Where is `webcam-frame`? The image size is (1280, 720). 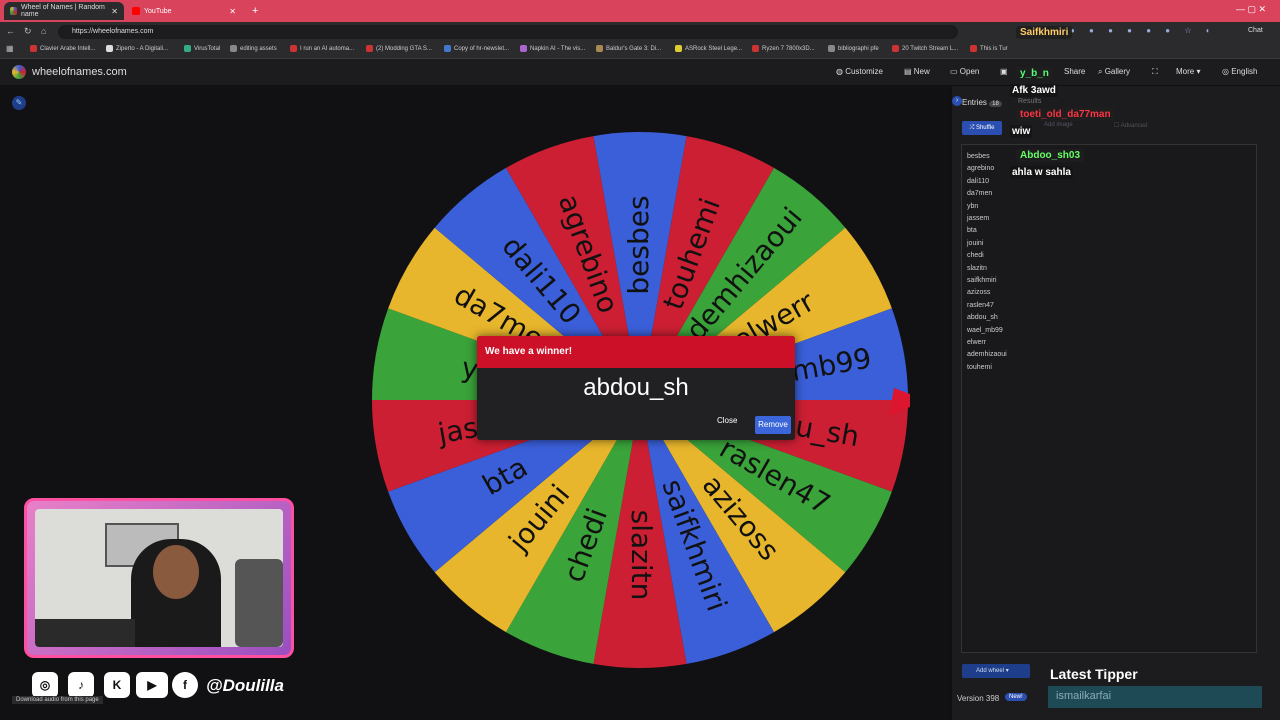
webcam-frame is located at coordinates (159, 578).